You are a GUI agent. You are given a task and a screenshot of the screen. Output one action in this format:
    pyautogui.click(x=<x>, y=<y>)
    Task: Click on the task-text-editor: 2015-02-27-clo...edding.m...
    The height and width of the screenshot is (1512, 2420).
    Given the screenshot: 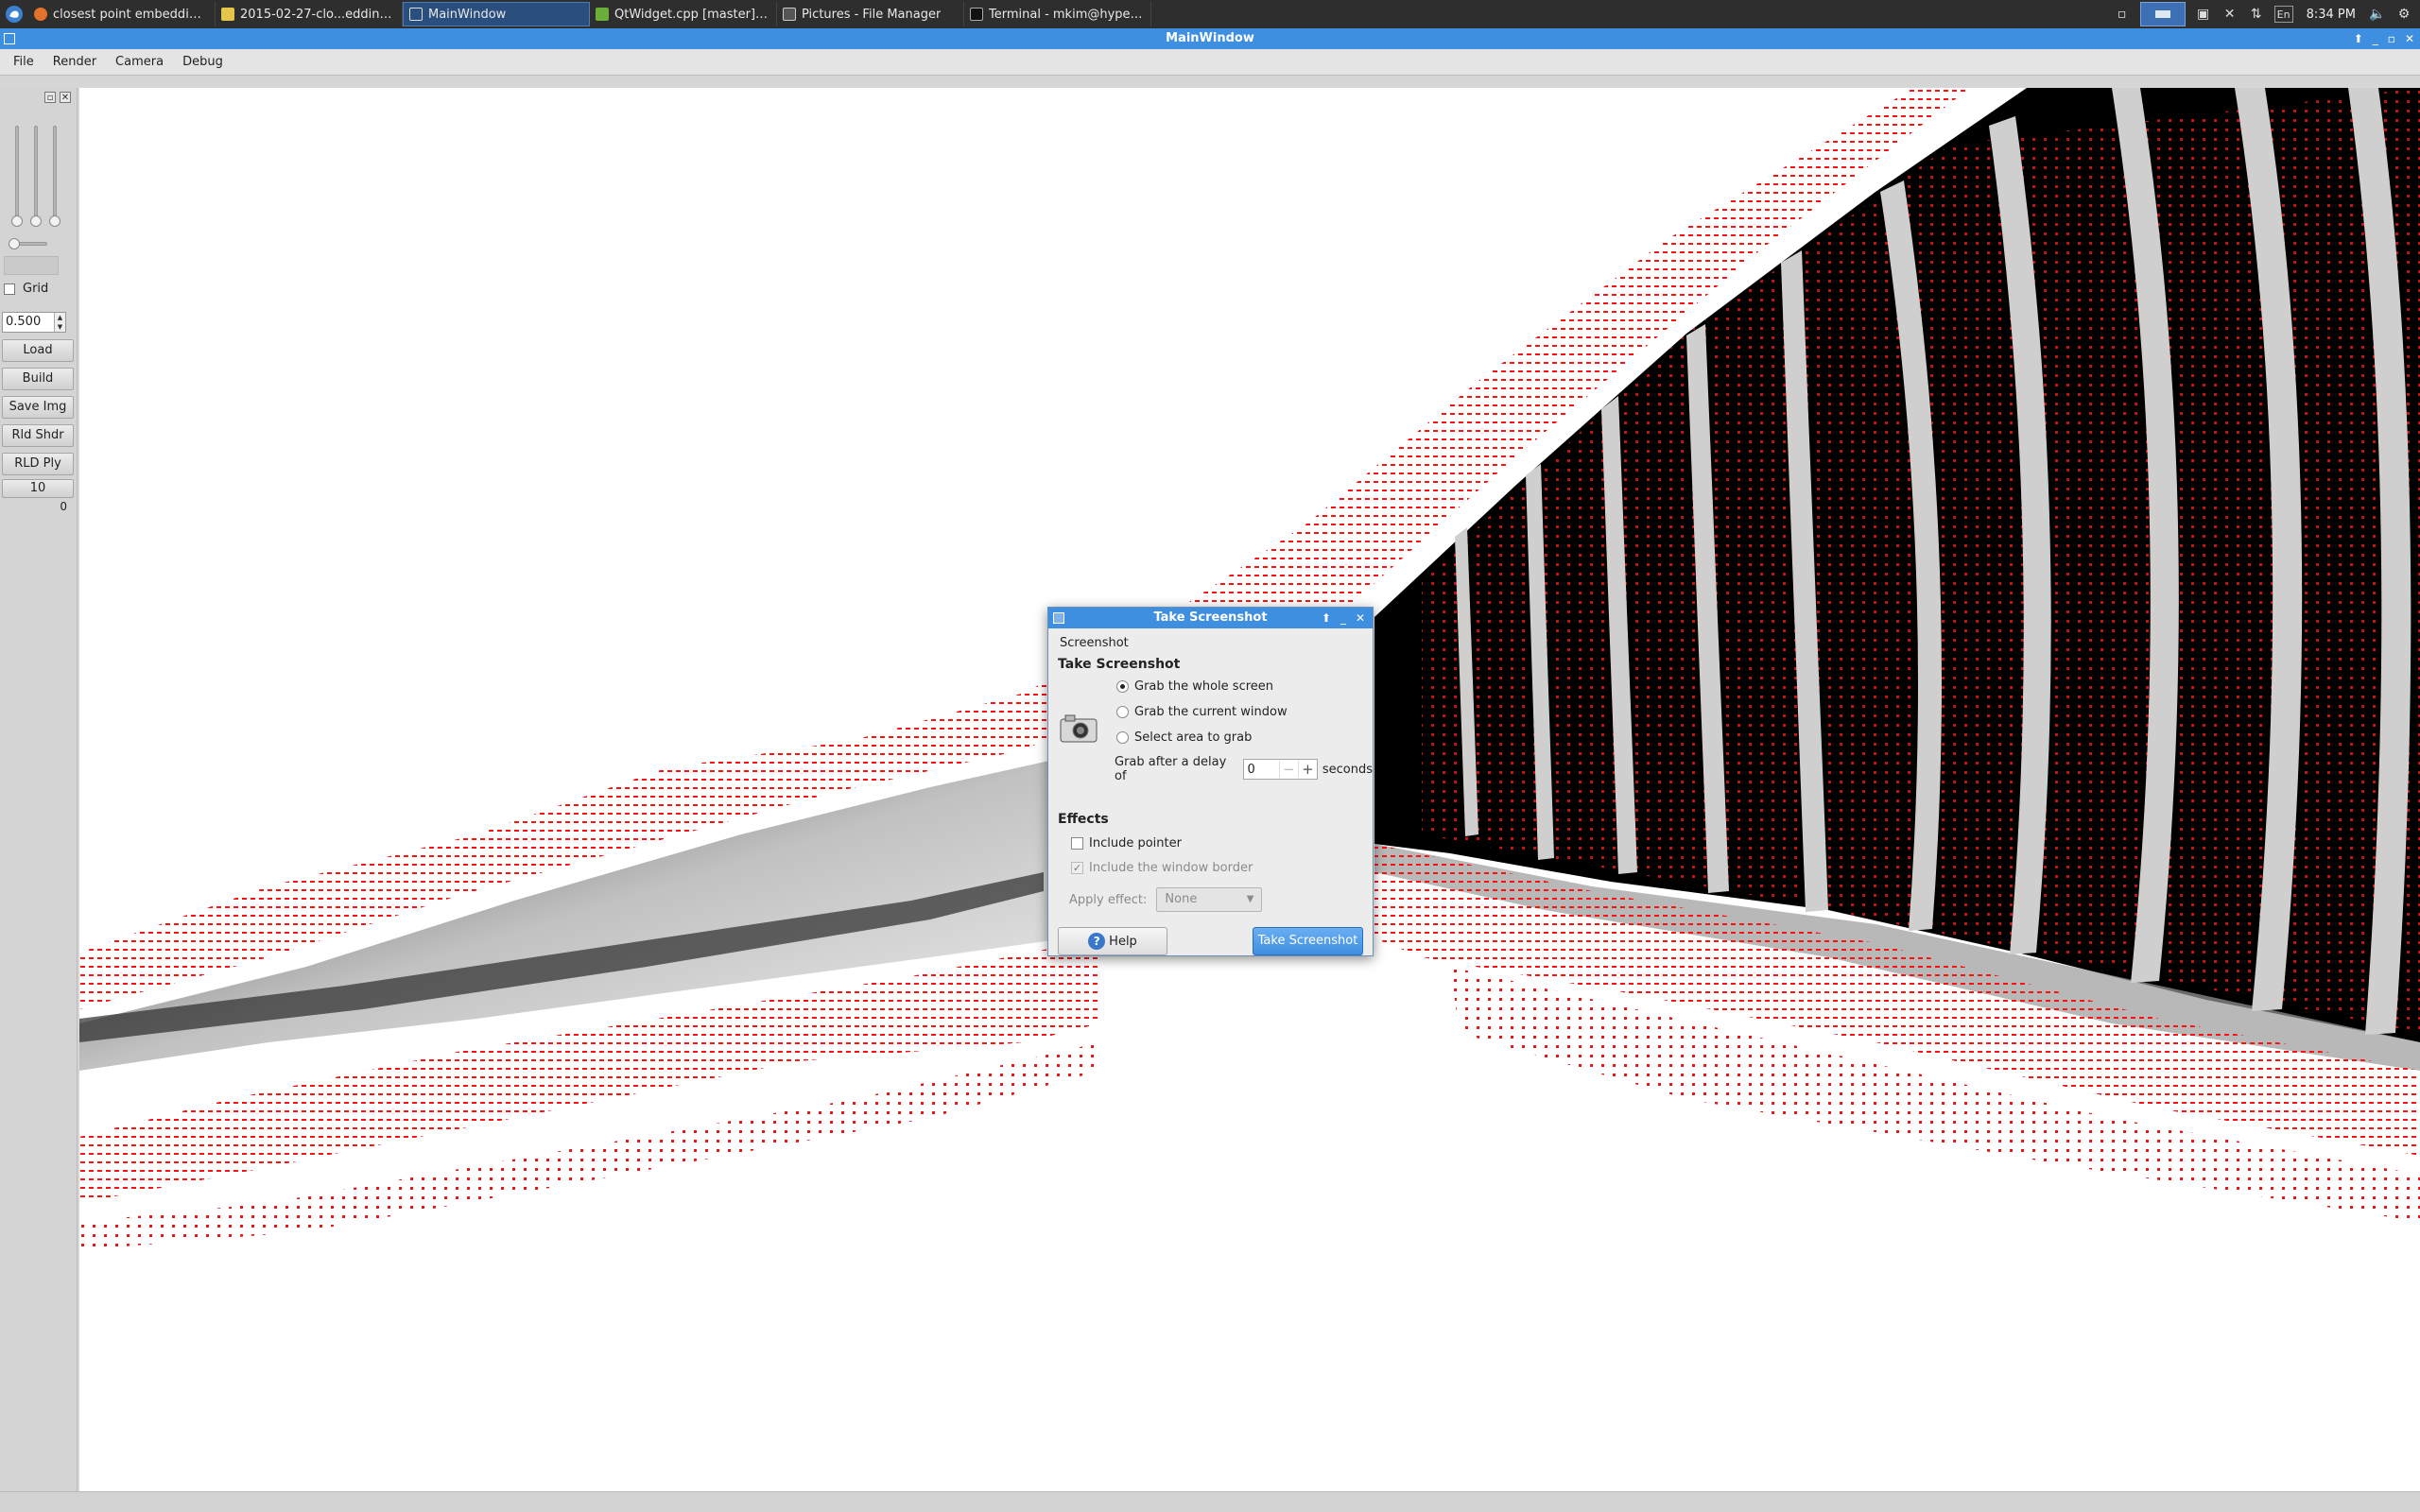 What is the action you would take?
    pyautogui.click(x=309, y=14)
    